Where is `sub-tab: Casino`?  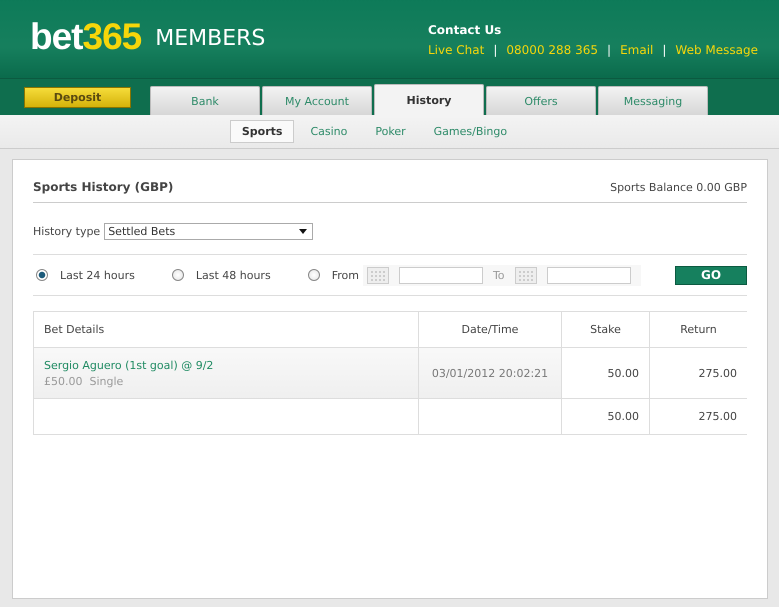 sub-tab: Casino is located at coordinates (329, 131).